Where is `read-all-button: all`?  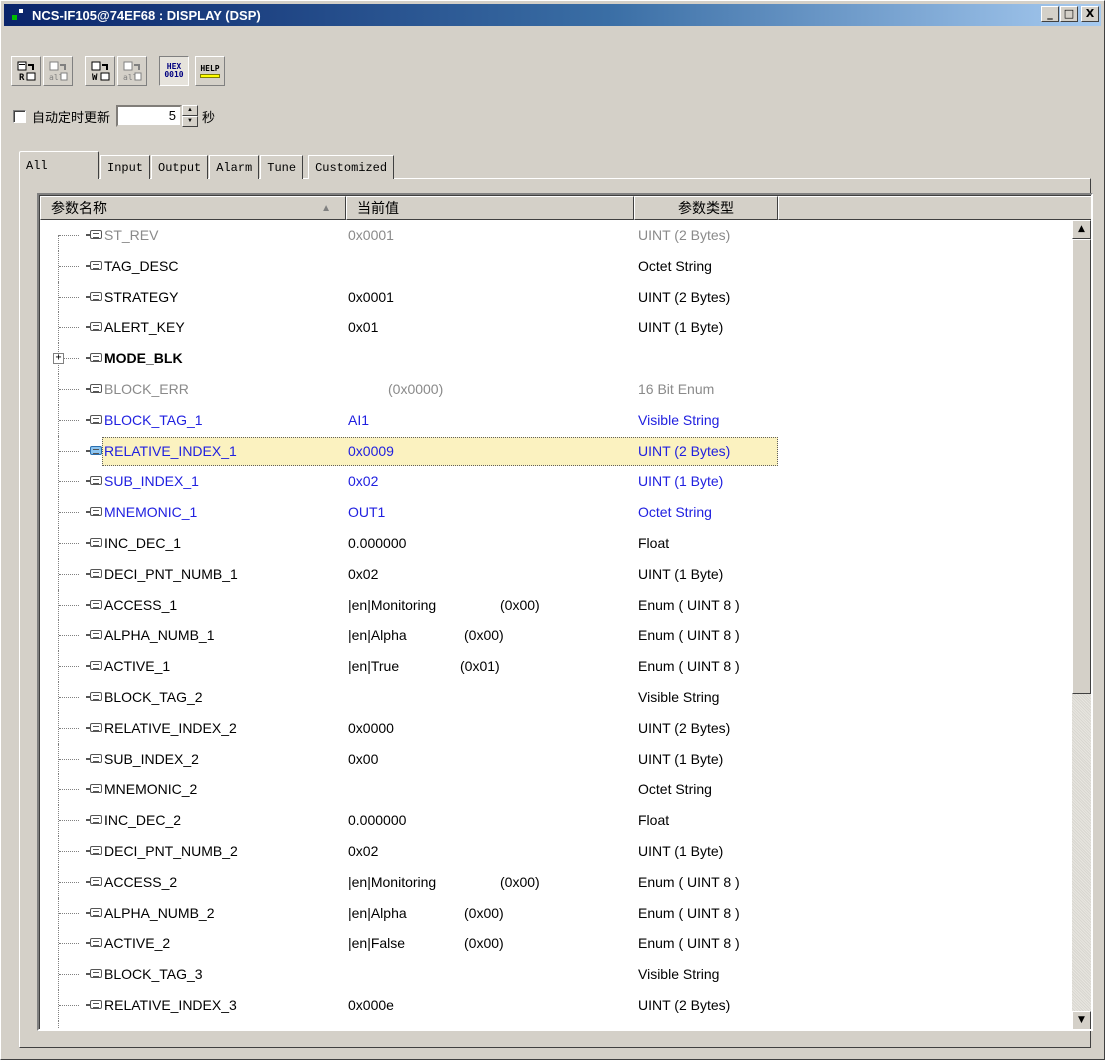 read-all-button: all is located at coordinates (58, 71).